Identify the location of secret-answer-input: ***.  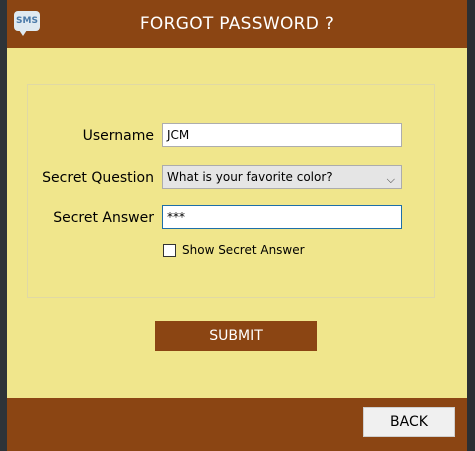
(282, 217).